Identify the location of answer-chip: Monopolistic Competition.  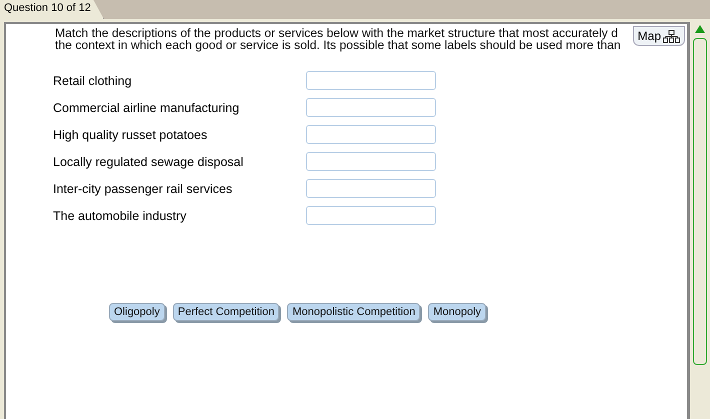
(353, 312).